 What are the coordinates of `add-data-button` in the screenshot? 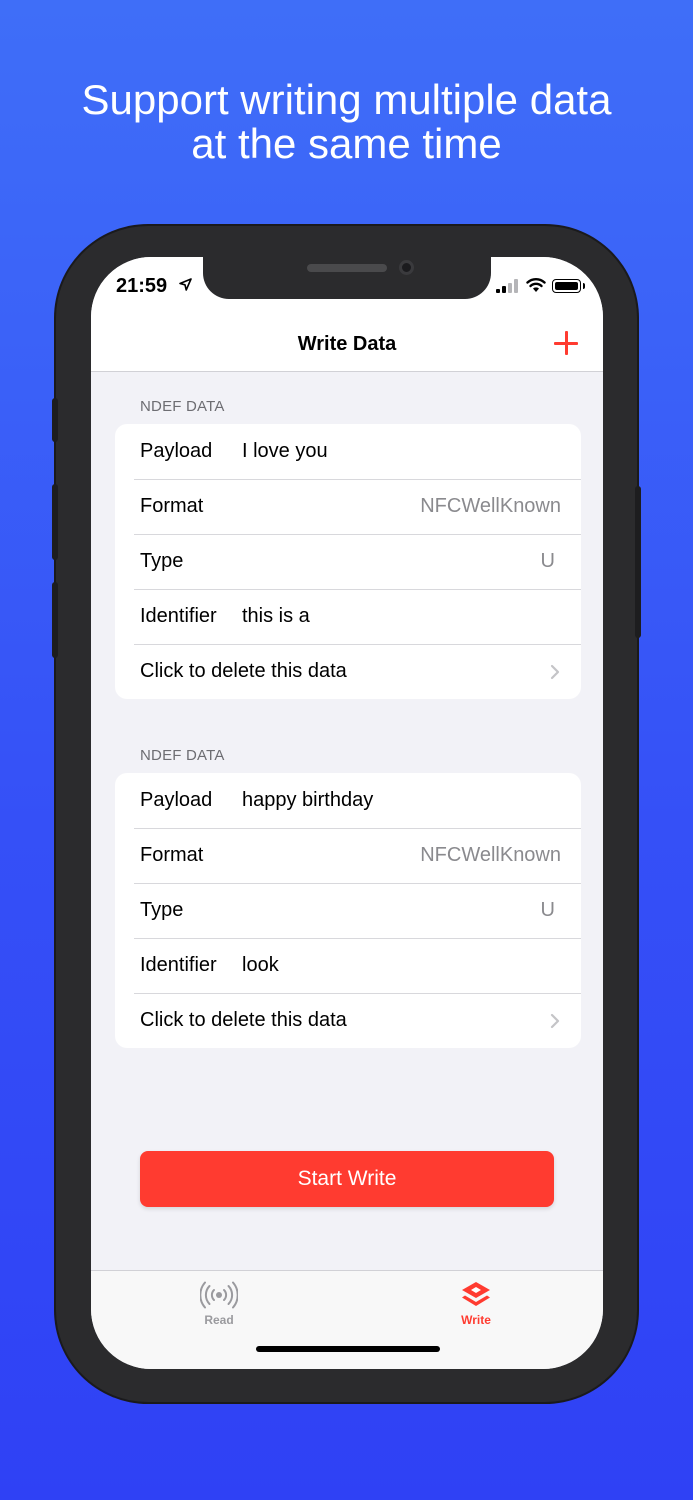 It's located at (566, 343).